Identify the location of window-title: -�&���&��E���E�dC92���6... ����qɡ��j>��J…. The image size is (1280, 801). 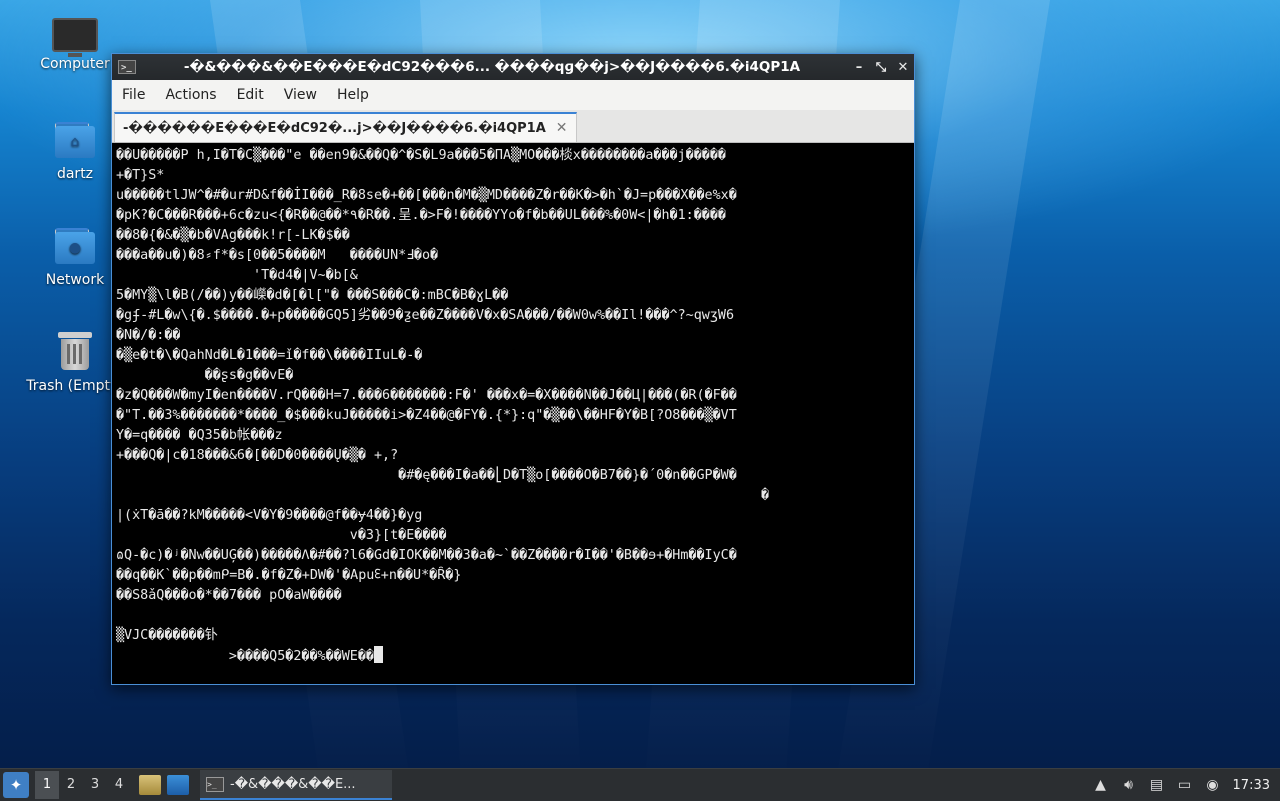
(492, 67).